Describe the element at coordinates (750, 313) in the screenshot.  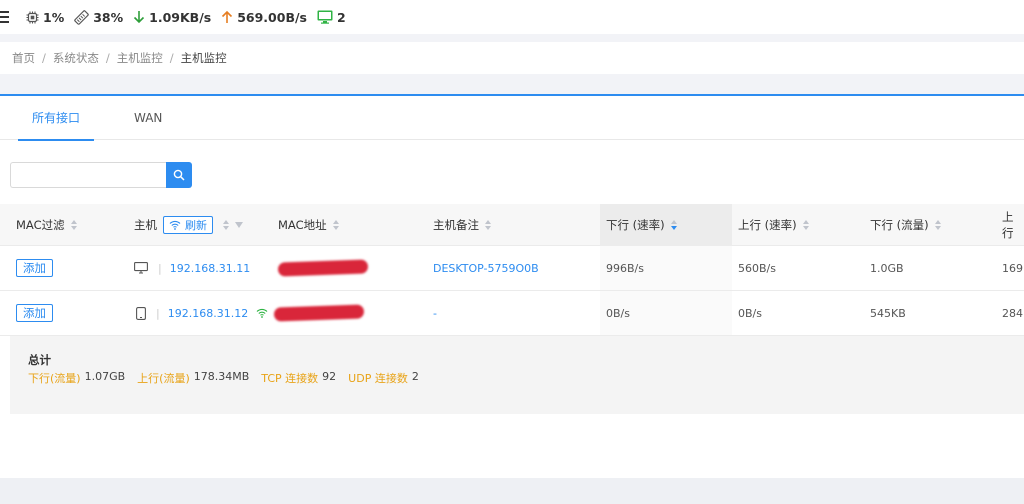
I see `up-rate-cell: 0B/s` at that location.